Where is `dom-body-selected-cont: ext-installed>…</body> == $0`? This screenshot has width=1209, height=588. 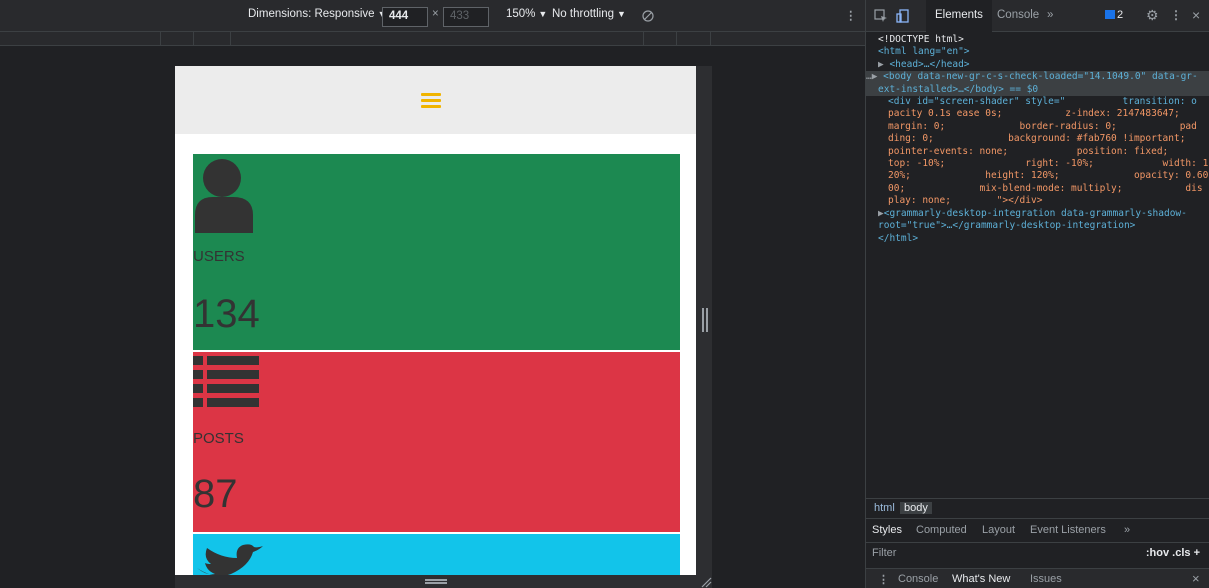 dom-body-selected-cont: ext-installed>…</body> == $0 is located at coordinates (1037, 90).